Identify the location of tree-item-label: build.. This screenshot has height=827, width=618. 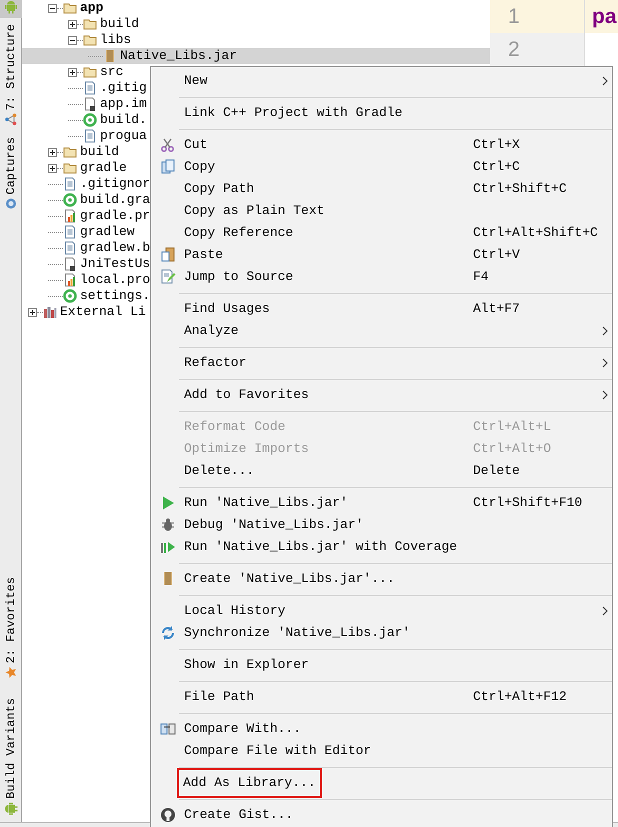
(123, 120).